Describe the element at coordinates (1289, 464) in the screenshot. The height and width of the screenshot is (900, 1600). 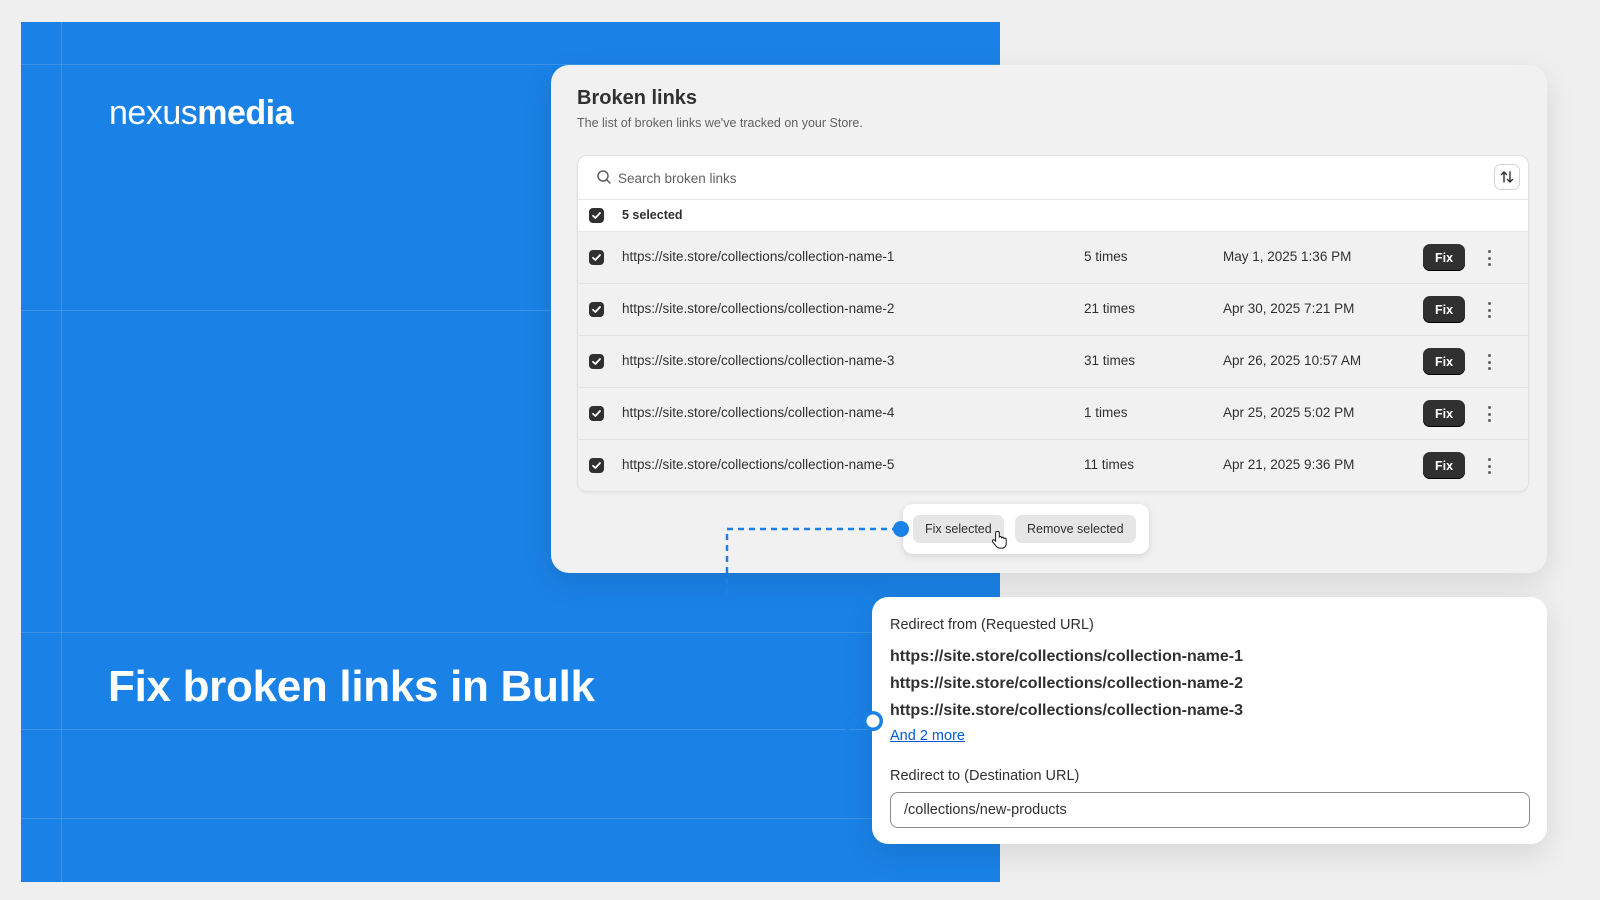
I see `row-date: Apr 21, 2025 9:36 PM` at that location.